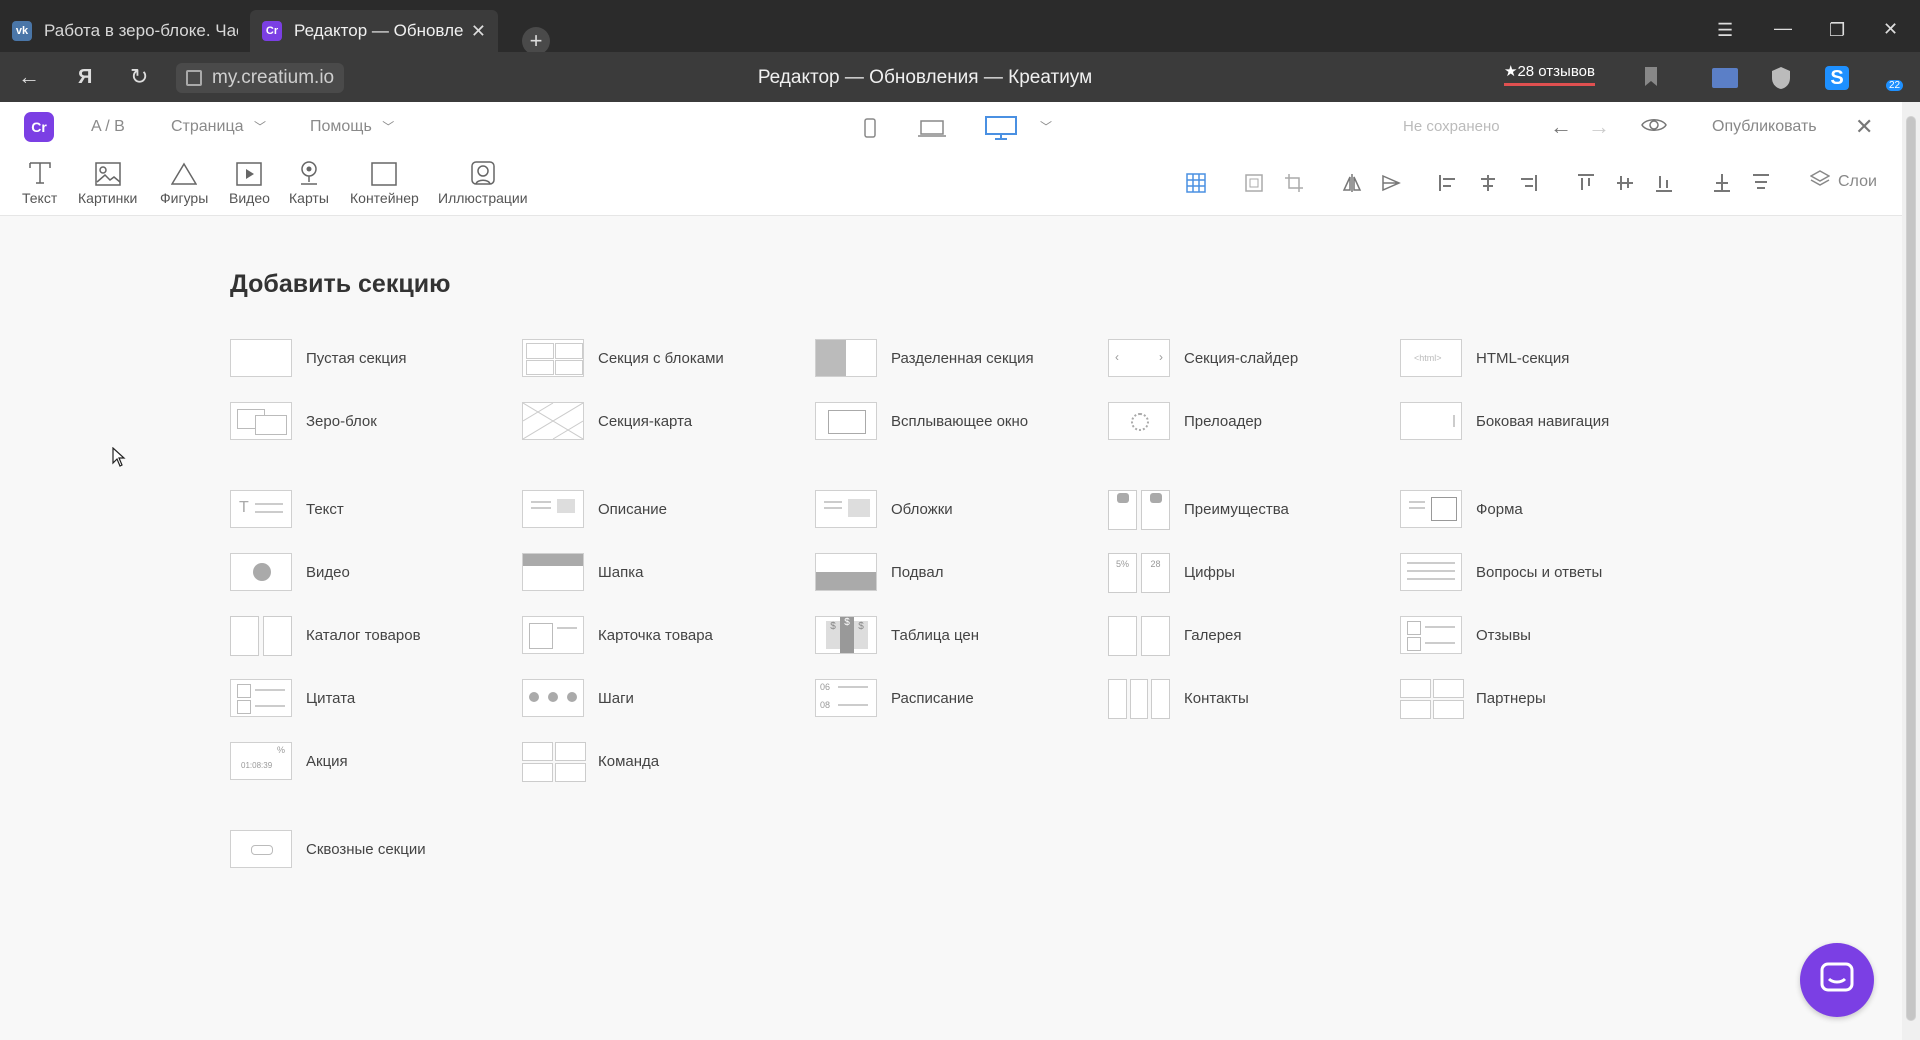  I want to click on minimize-icon: —, so click(1783, 28).